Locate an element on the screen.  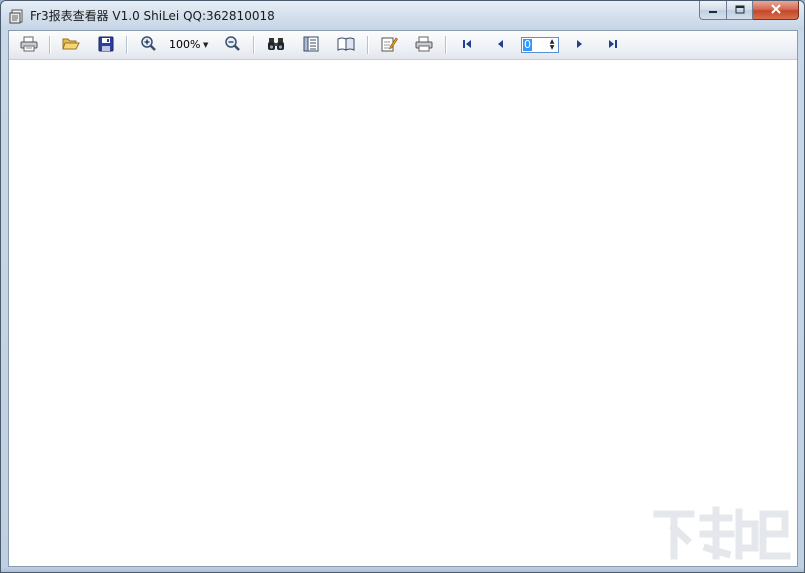
edit-button is located at coordinates (389, 45).